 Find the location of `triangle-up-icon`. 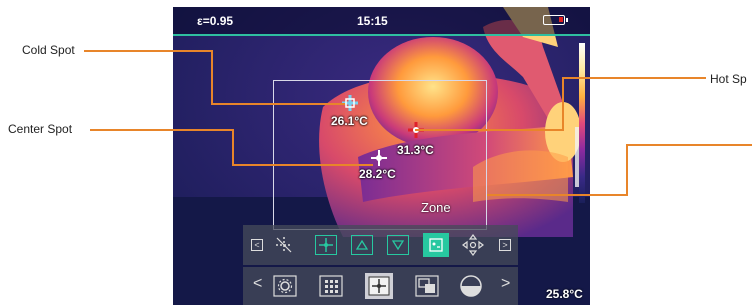

triangle-up-icon is located at coordinates (362, 244).